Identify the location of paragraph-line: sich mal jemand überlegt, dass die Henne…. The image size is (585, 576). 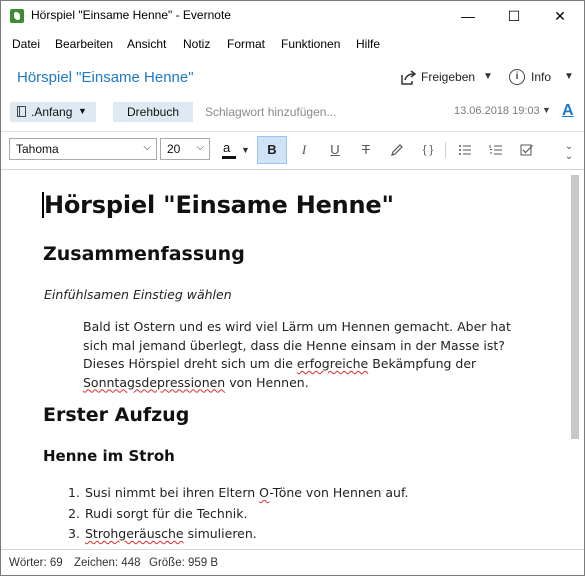
(294, 345).